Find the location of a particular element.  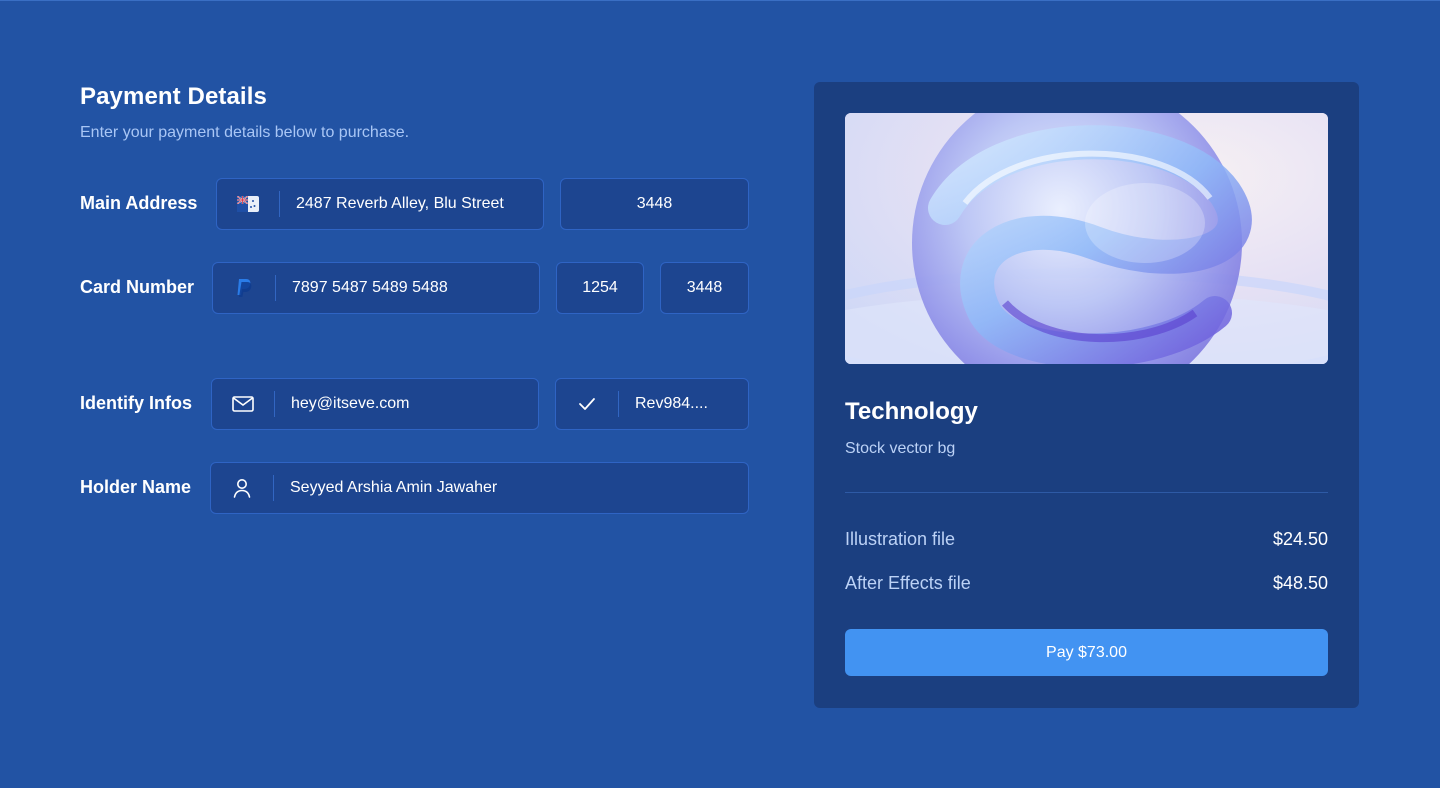

line-item-price: $24.50 is located at coordinates (1300, 539).